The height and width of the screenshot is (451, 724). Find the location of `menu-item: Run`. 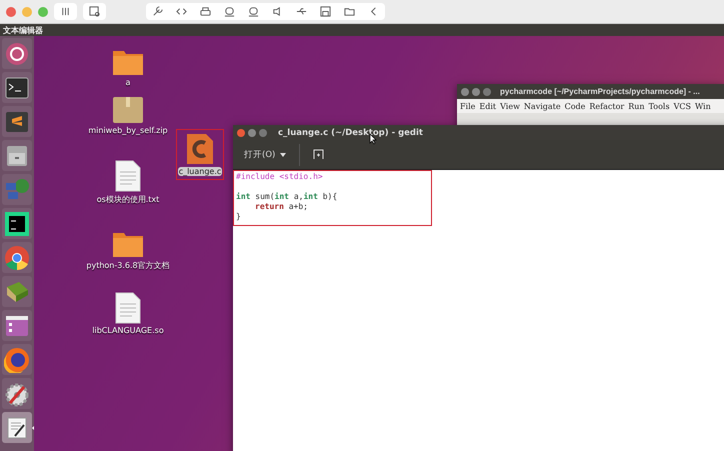

menu-item: Run is located at coordinates (636, 106).